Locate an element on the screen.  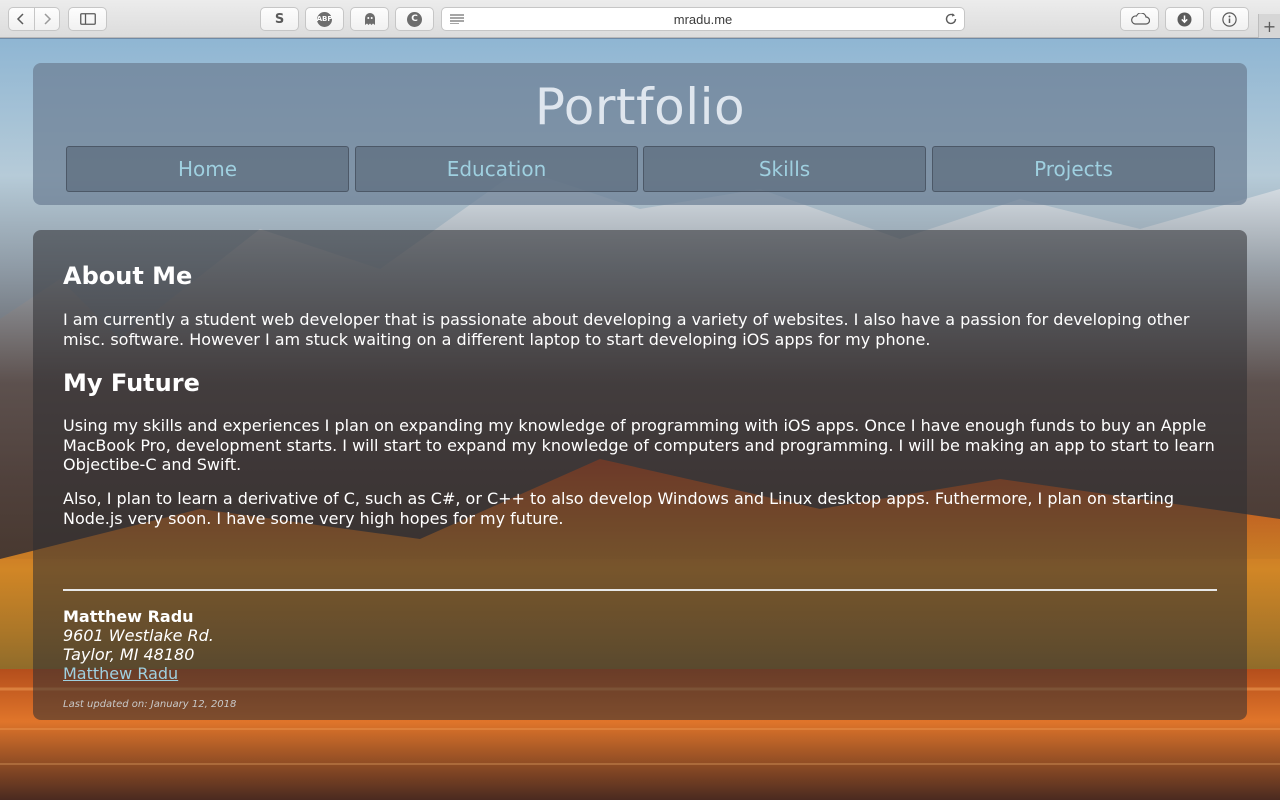
extension-c-button: C is located at coordinates (414, 19).